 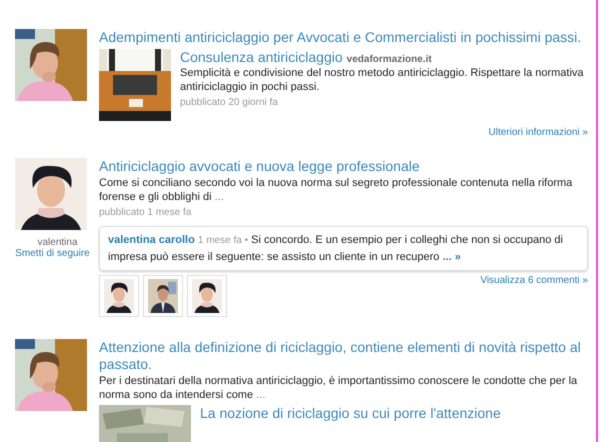 I want to click on post-title: Attenzione alla definizione di riciclaggio, contiene elementi di novità rispetto al passato., so click(x=343, y=356).